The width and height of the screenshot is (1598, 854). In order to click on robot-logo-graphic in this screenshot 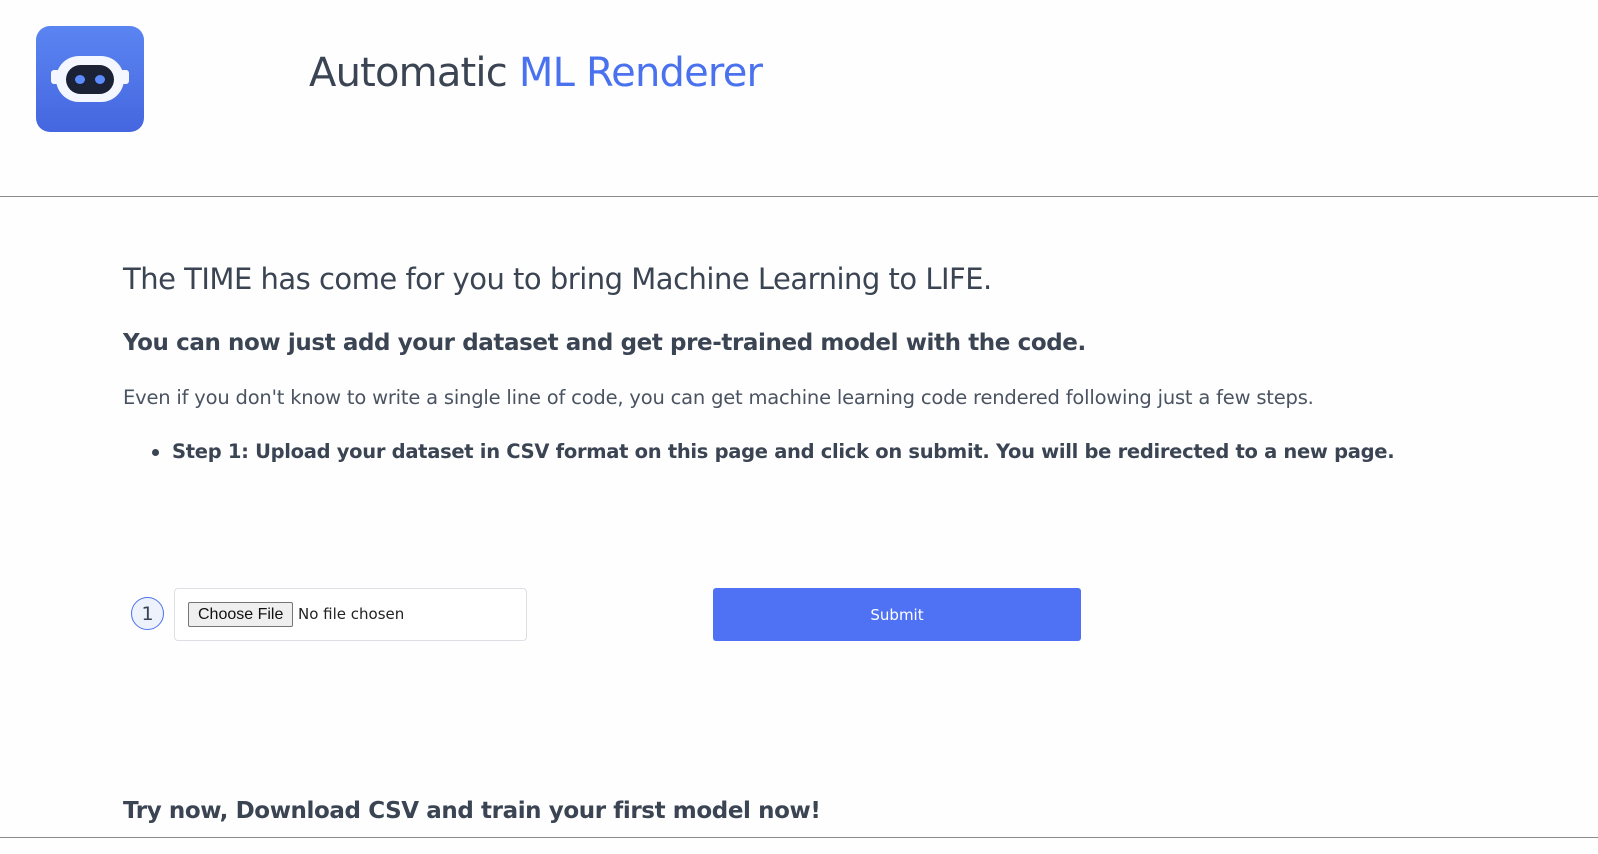, I will do `click(90, 79)`.